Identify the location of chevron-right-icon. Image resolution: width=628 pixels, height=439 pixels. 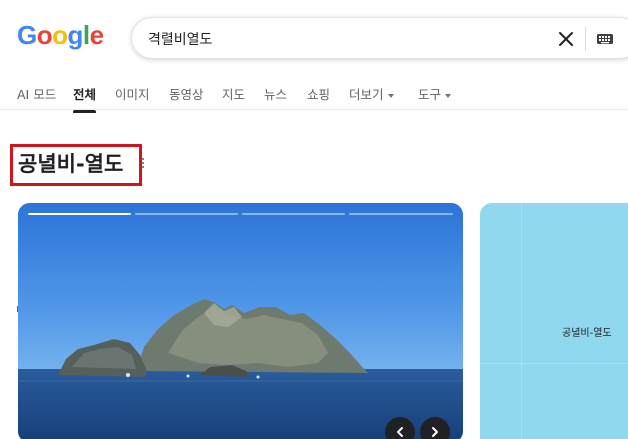
(435, 432).